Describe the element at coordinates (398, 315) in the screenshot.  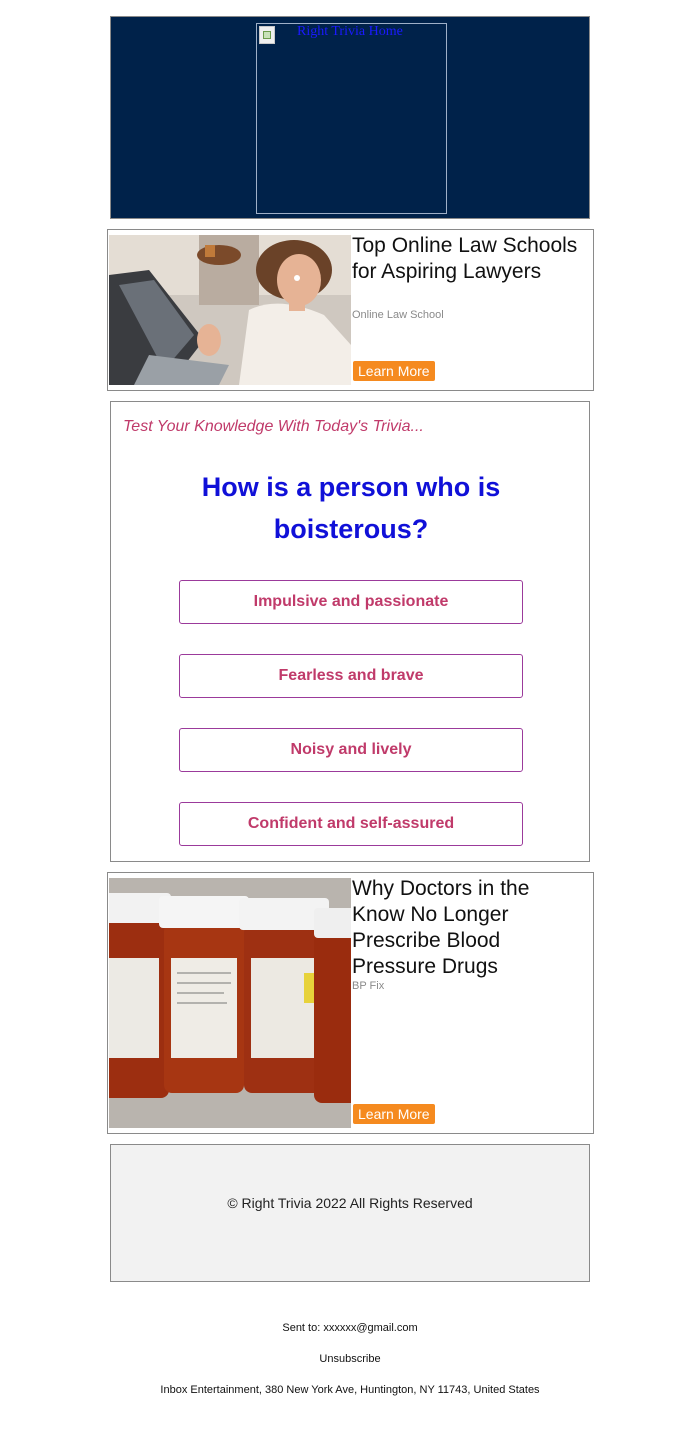
I see `ad-source: Online Law School` at that location.